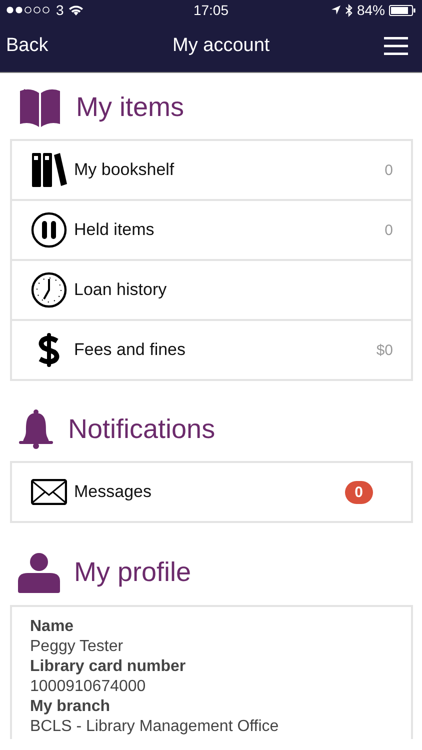 The height and width of the screenshot is (750, 422). Describe the element at coordinates (211, 229) in the screenshot. I see `list-item: Held items 0` at that location.